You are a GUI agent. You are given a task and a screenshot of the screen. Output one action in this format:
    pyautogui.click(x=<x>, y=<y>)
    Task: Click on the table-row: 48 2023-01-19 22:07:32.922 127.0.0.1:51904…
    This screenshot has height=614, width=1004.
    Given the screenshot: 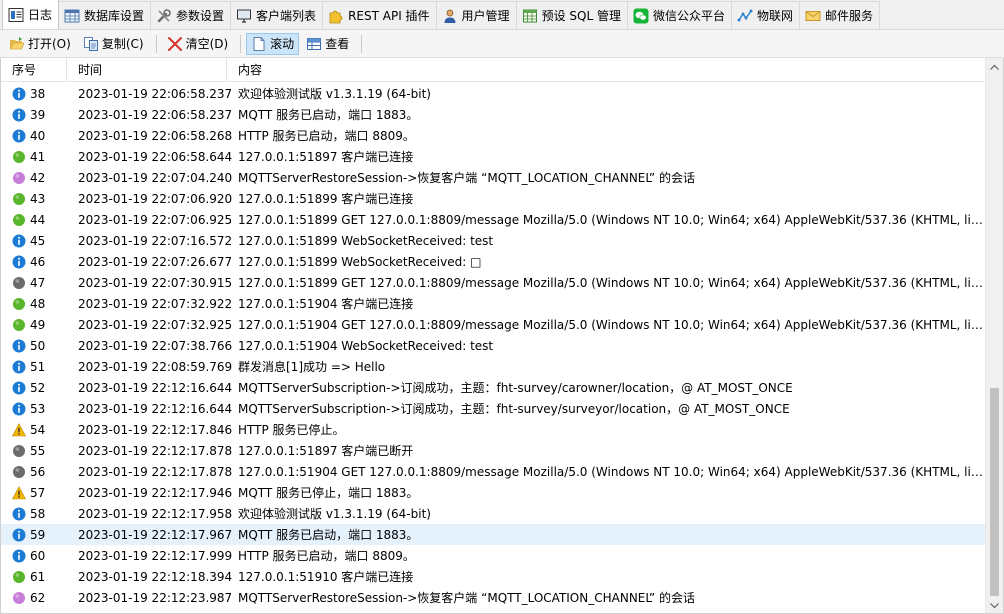 What is the action you would take?
    pyautogui.click(x=493, y=303)
    